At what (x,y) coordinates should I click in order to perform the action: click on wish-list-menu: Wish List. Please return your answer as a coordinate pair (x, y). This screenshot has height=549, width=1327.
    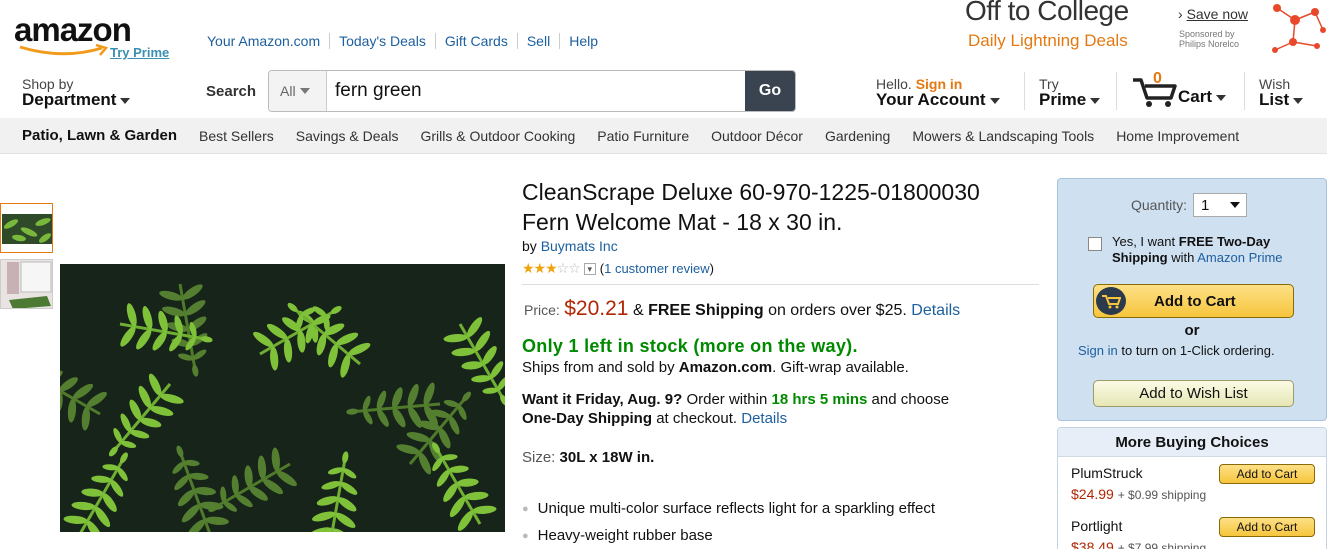
    Looking at the image, I should click on (1281, 93).